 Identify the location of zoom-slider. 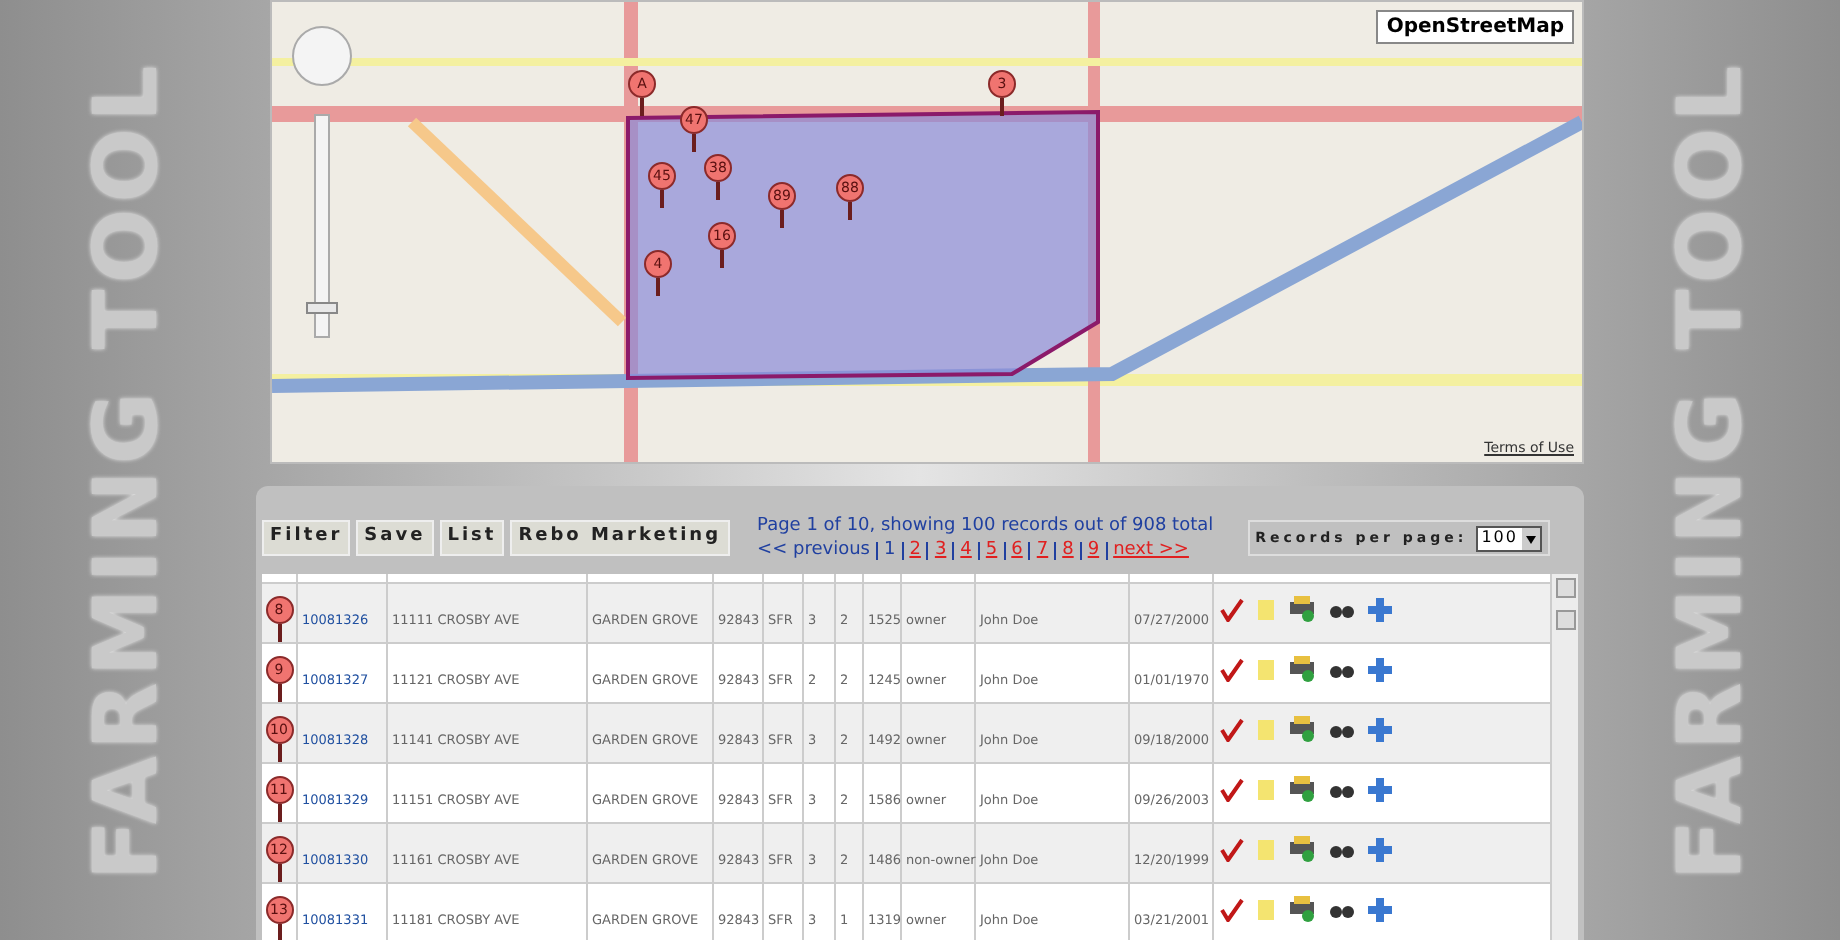
(322, 226).